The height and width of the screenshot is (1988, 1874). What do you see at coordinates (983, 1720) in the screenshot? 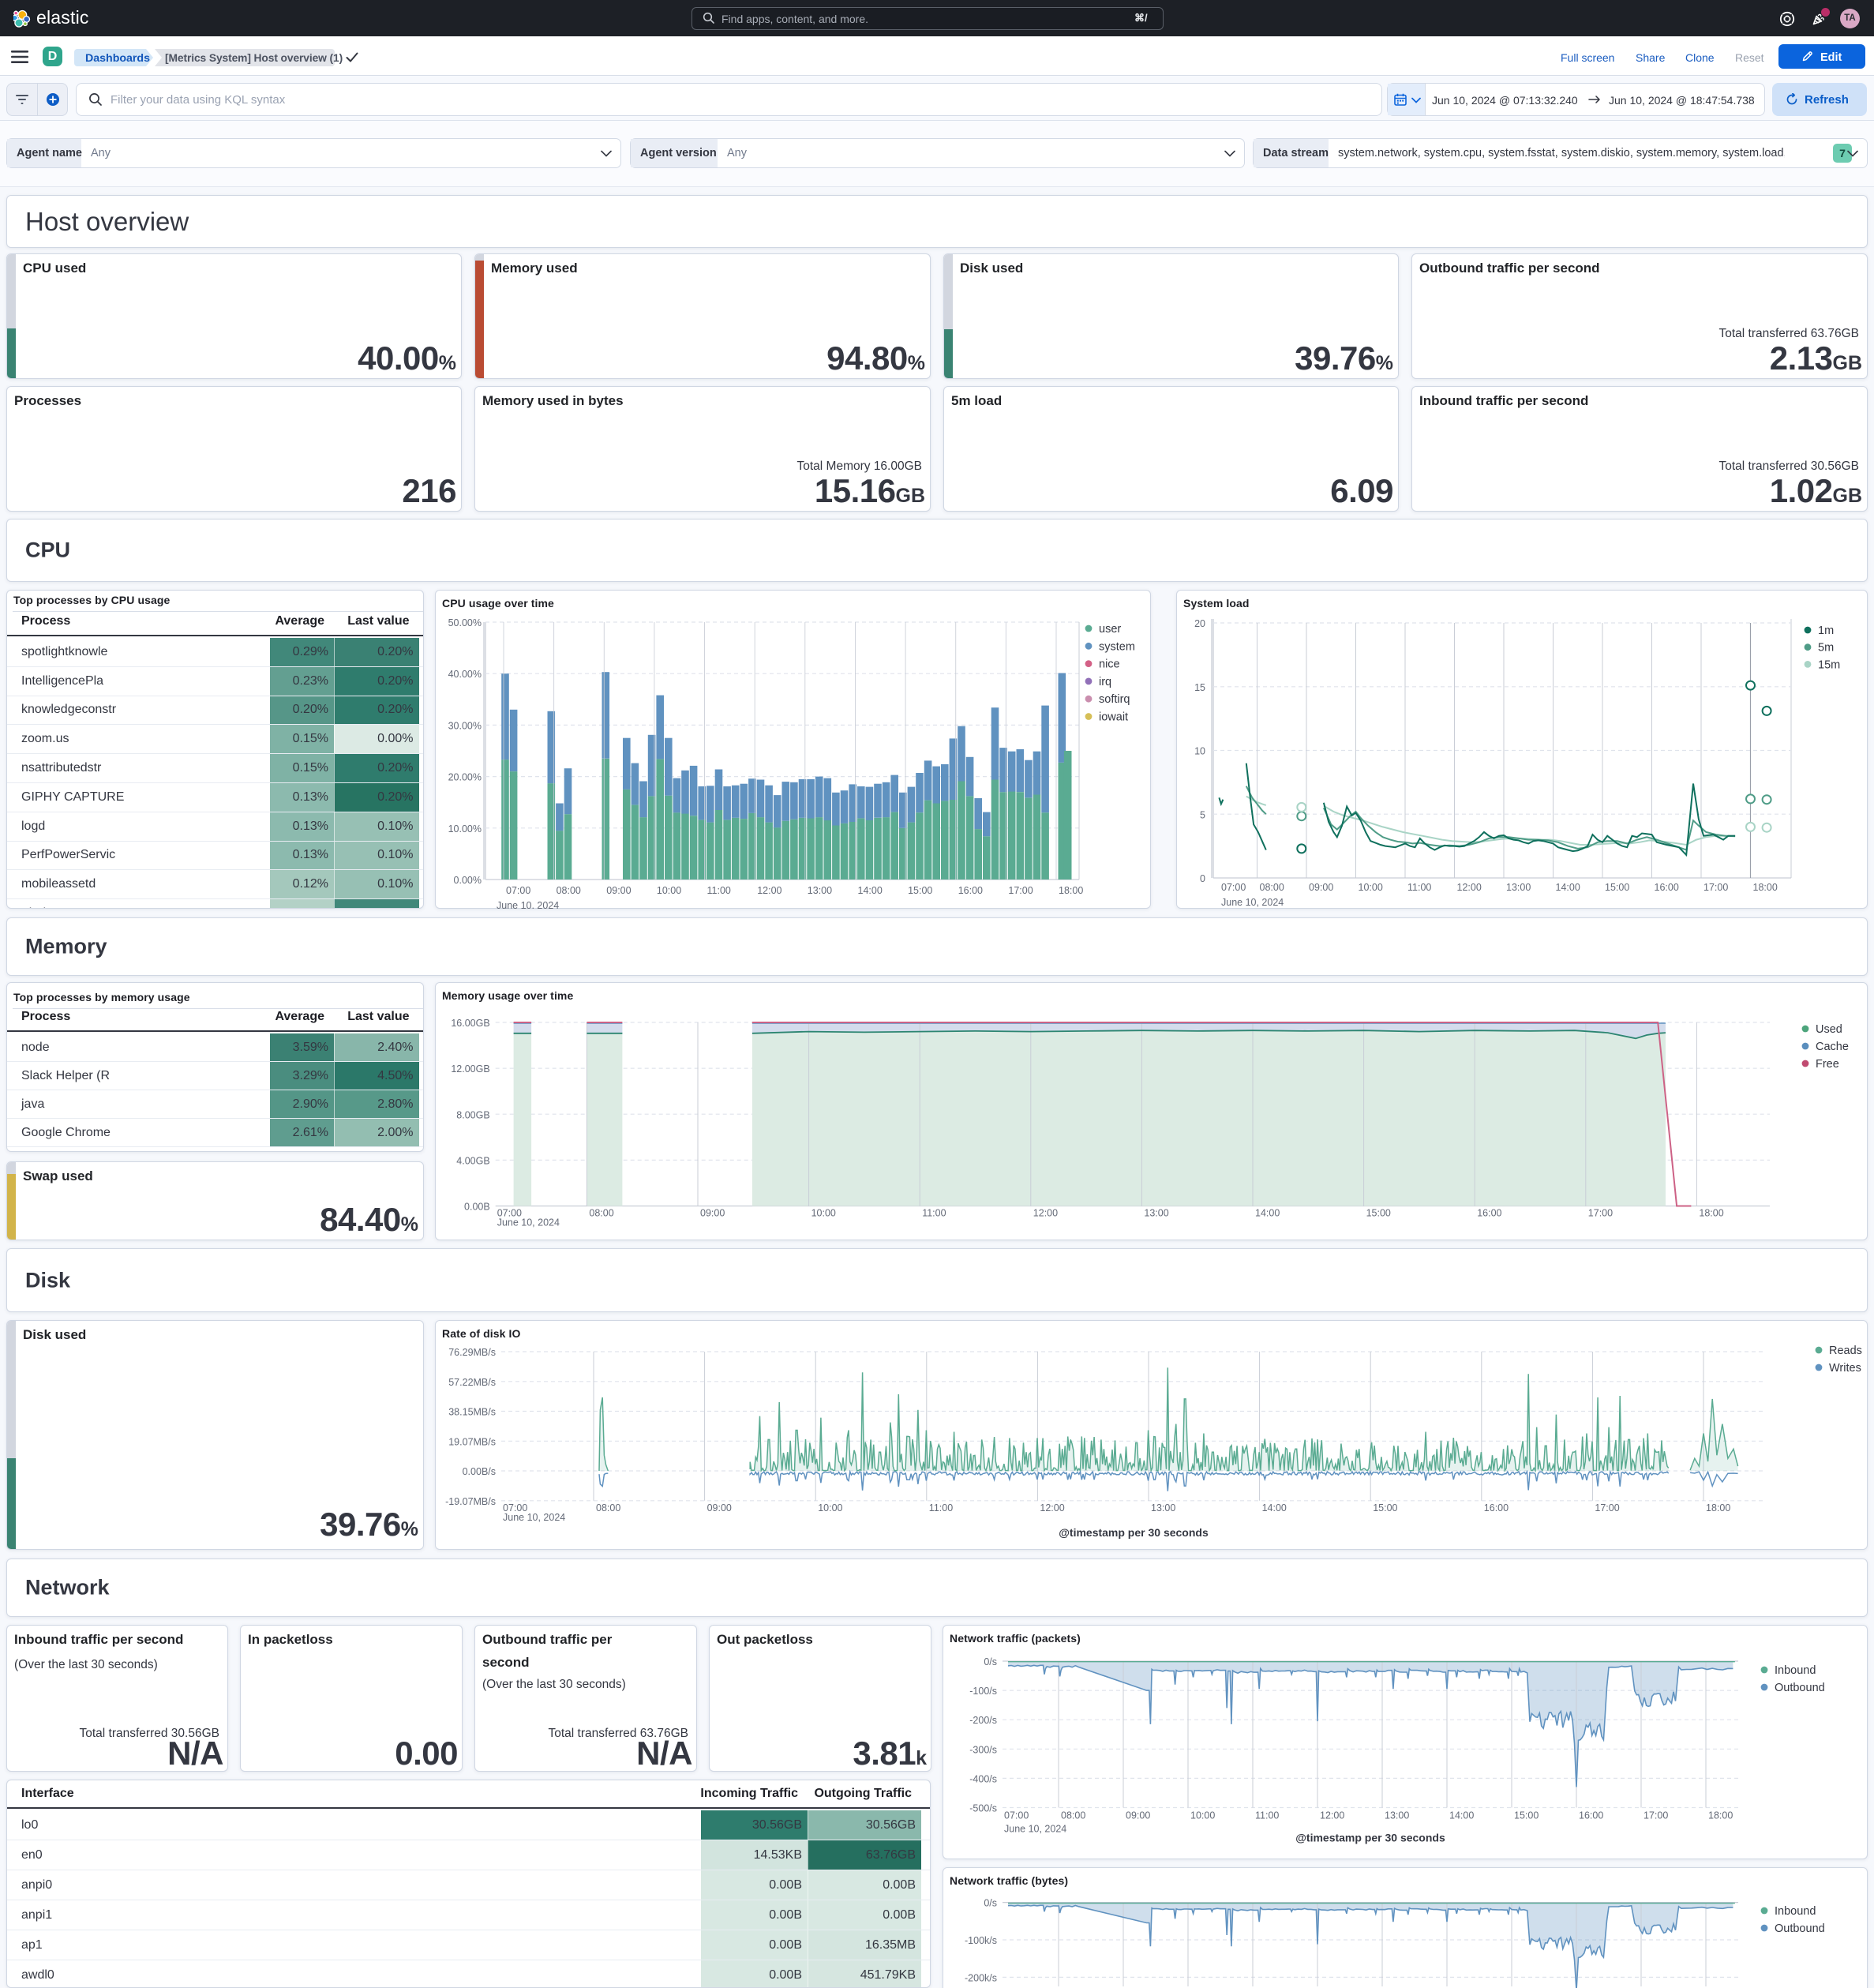
I see `svg-text: -200/s` at bounding box center [983, 1720].